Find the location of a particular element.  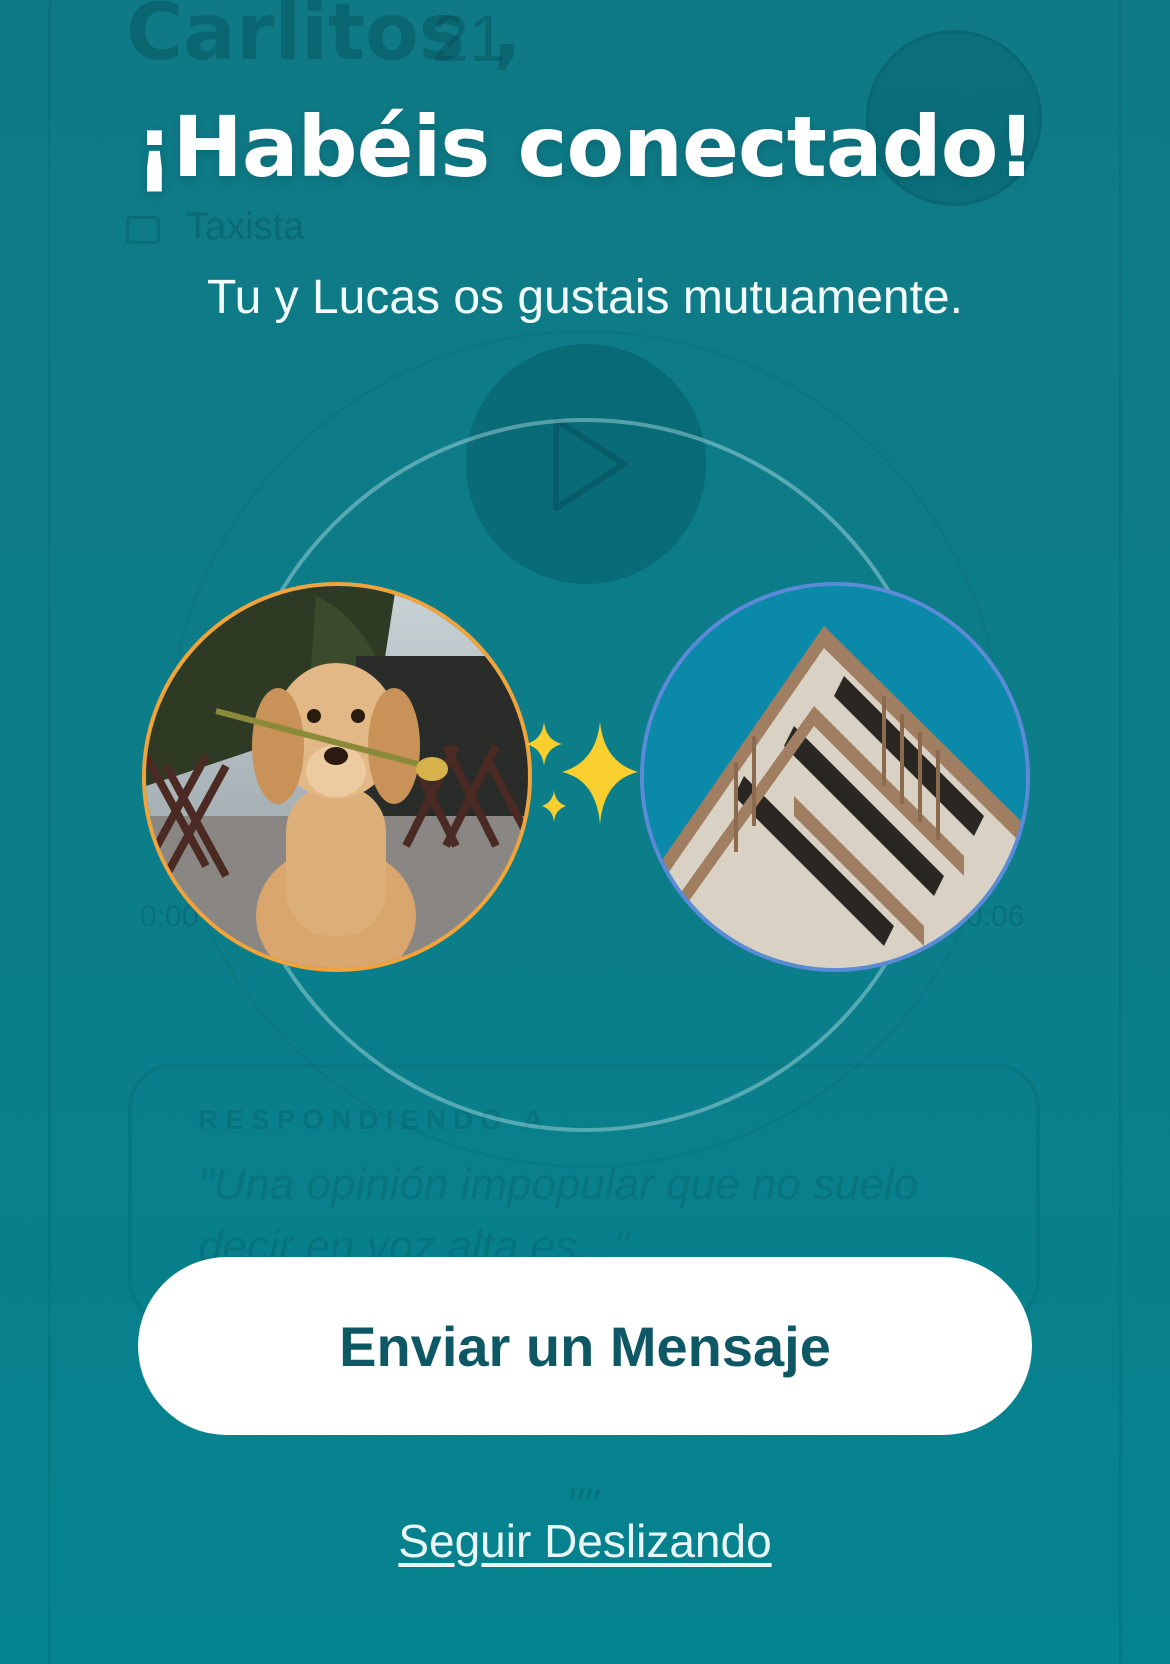

building-photo is located at coordinates (835, 777).